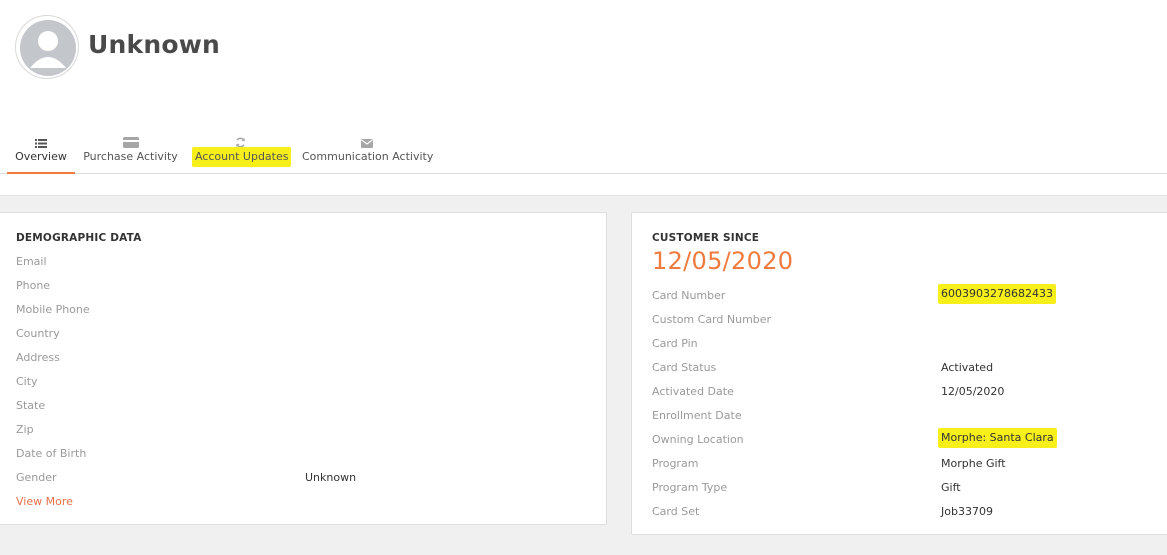  I want to click on credit-card-icon, so click(130, 140).